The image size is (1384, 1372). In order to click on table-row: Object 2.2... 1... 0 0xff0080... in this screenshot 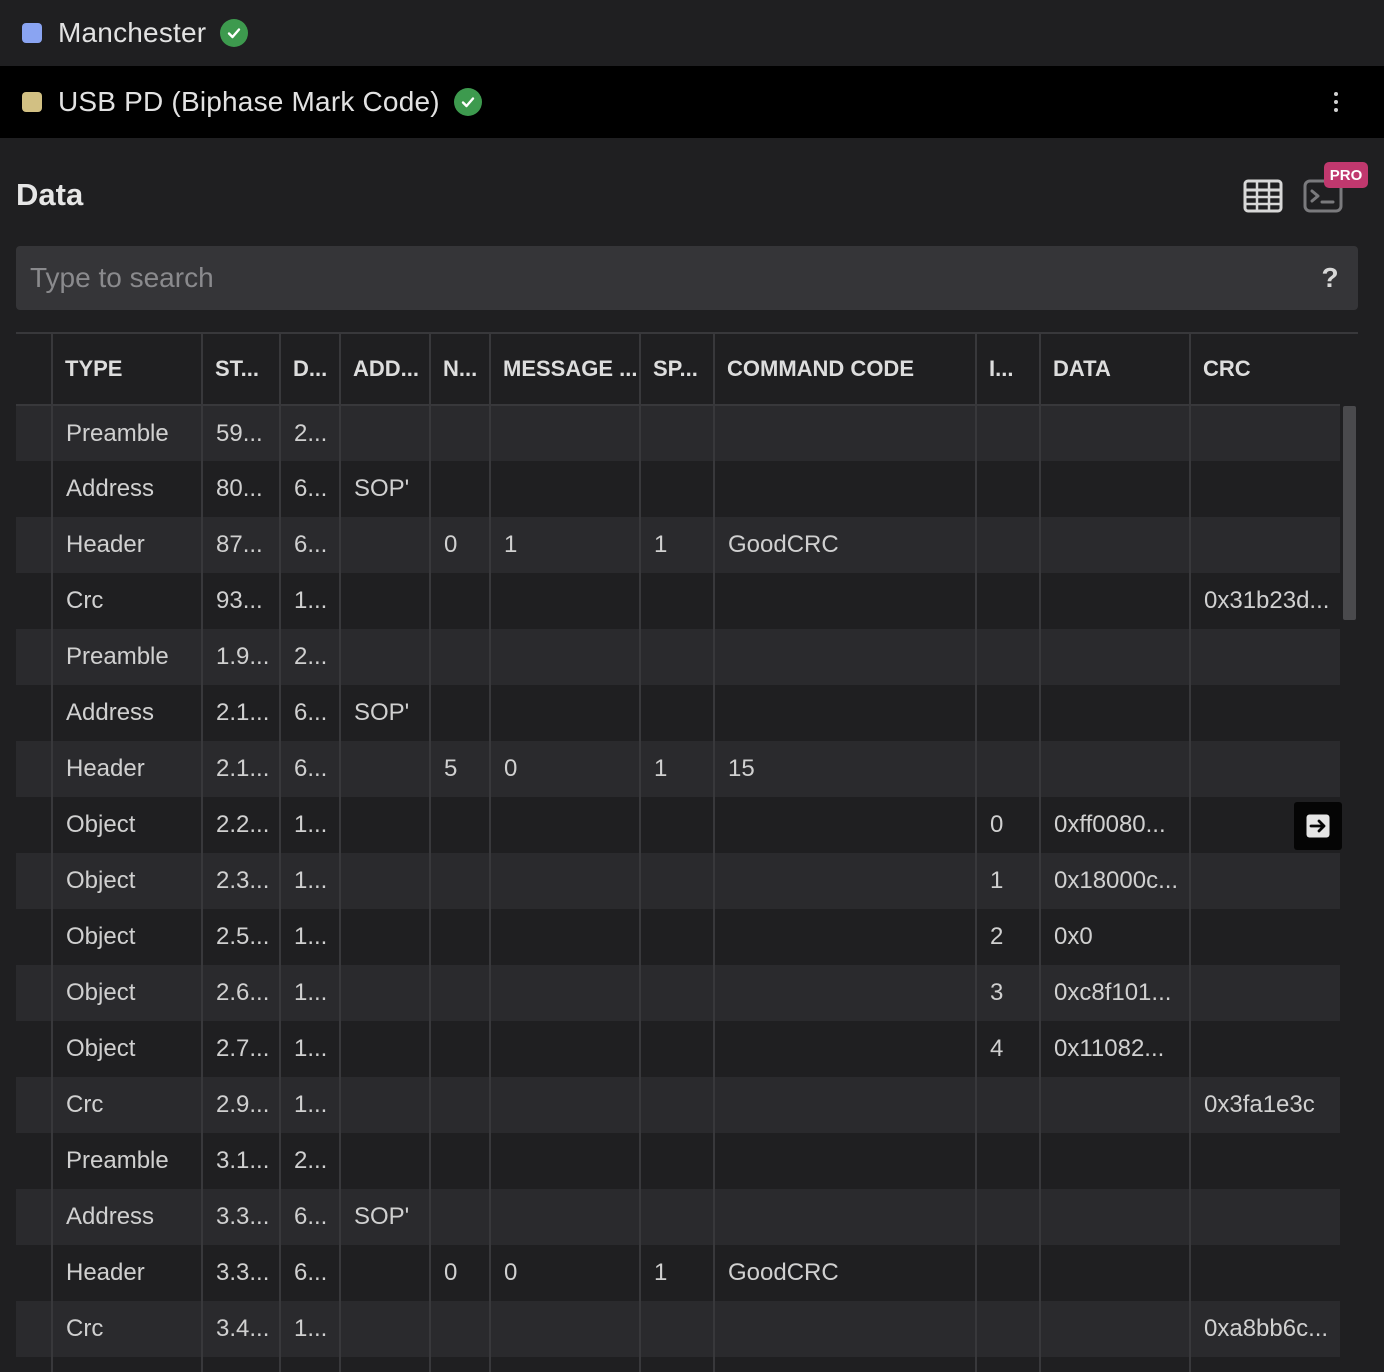, I will do `click(678, 825)`.